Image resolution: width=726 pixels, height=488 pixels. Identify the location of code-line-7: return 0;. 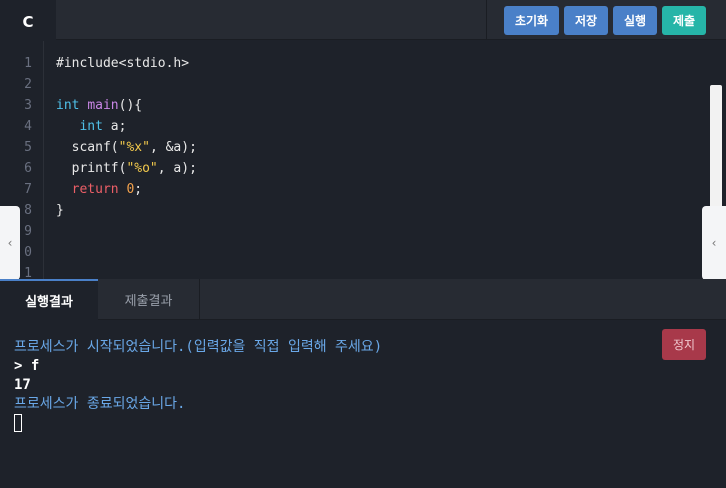
(99, 189).